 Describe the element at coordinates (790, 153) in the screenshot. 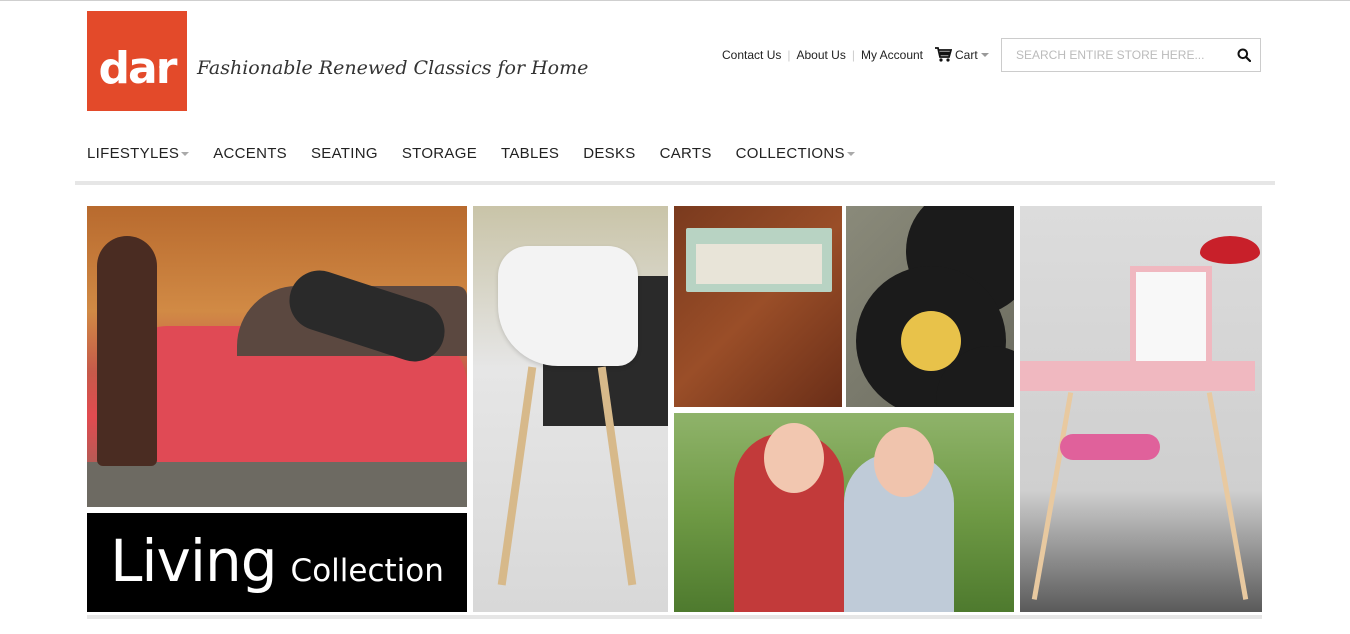

I see `nav-item-label: COLLECTIONS` at that location.